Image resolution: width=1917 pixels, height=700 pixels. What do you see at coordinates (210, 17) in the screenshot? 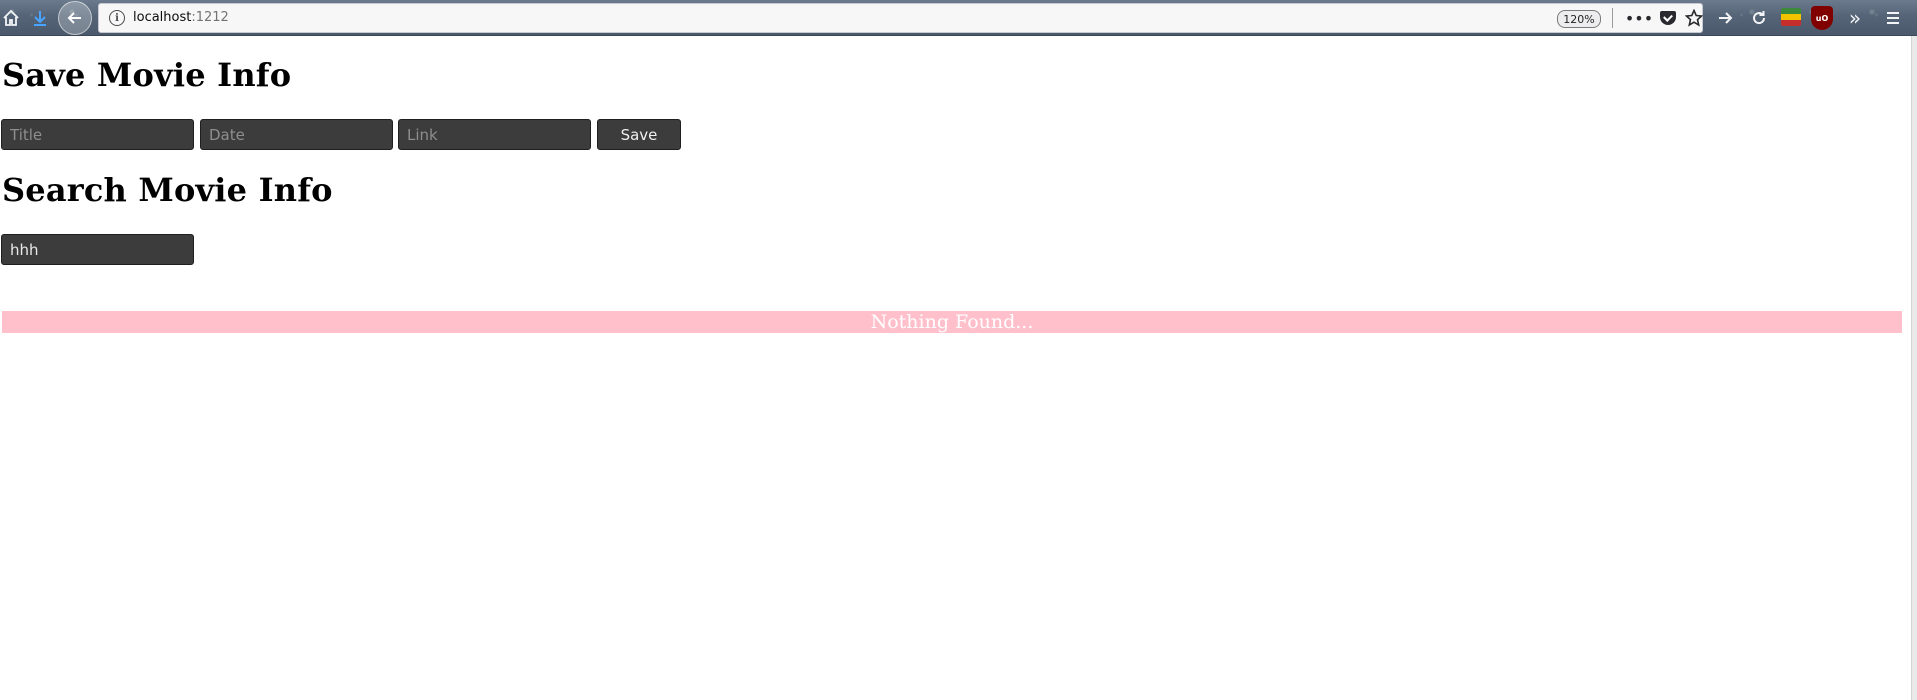
I see `url-port: :1212` at bounding box center [210, 17].